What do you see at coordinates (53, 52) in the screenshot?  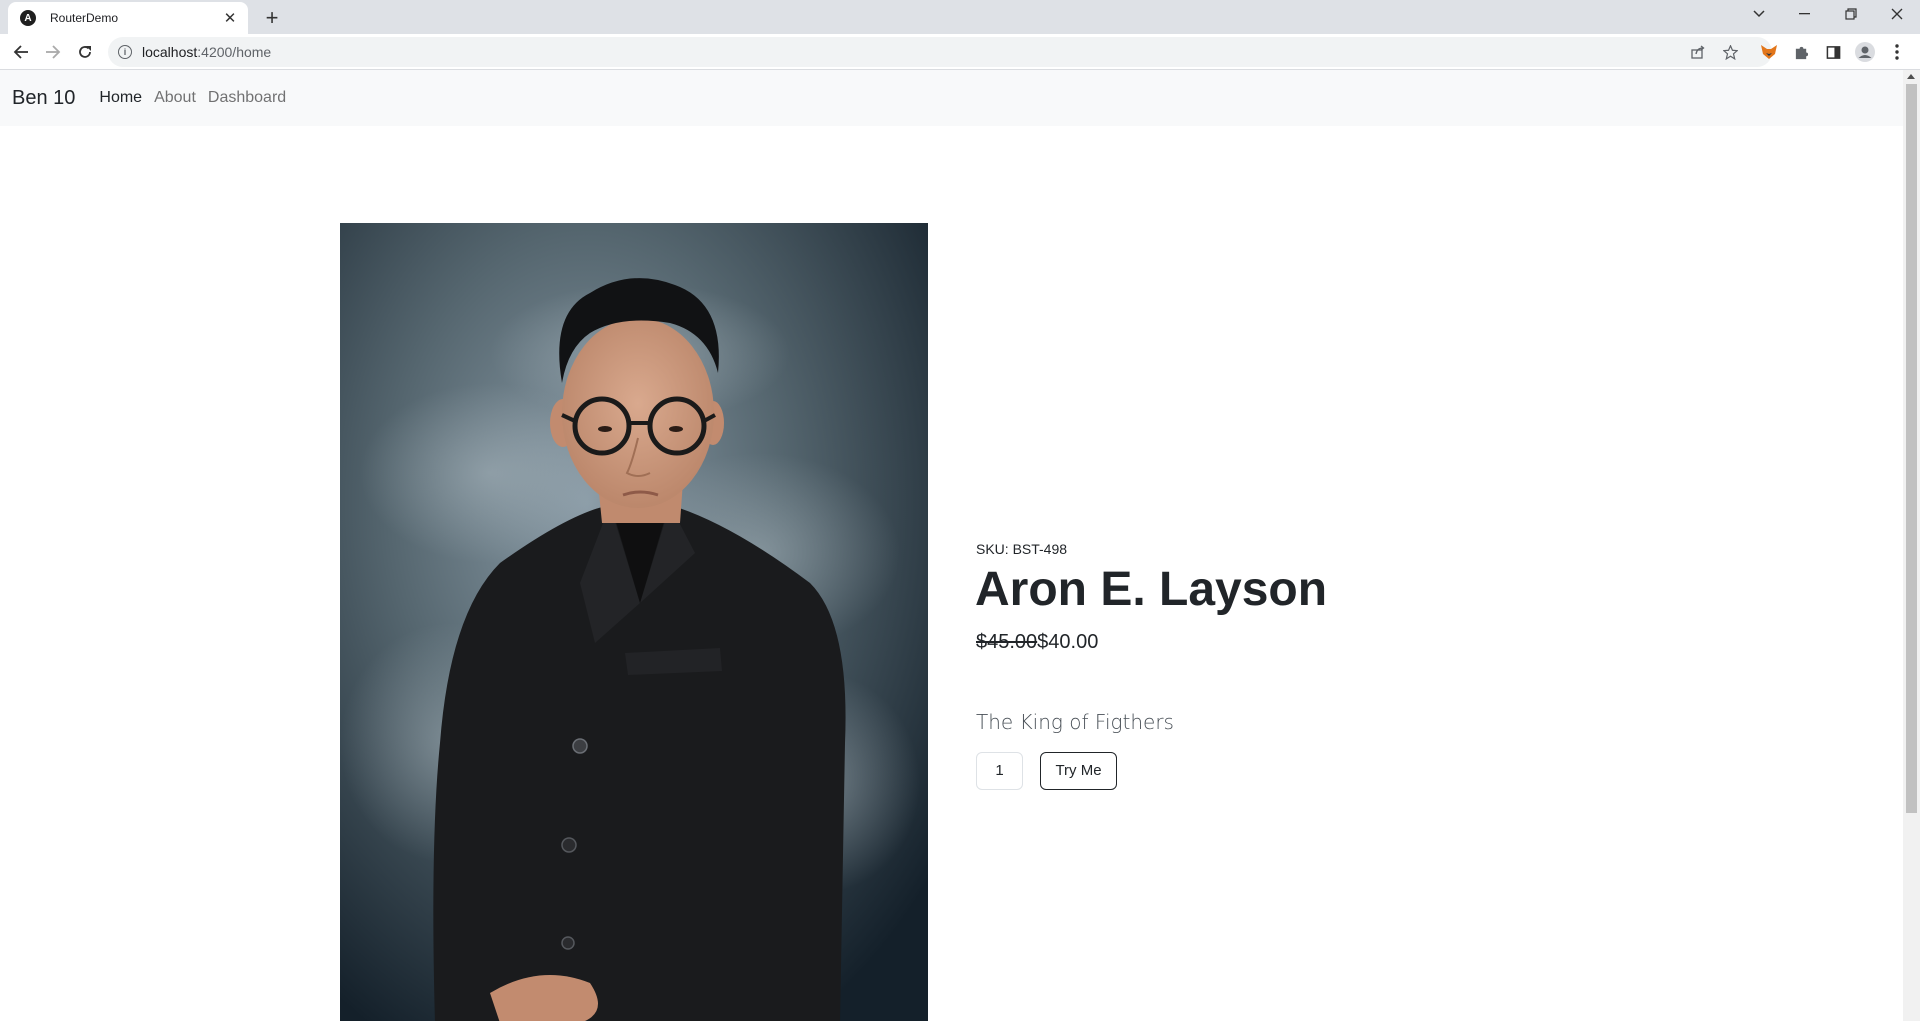 I see `forward-icon` at bounding box center [53, 52].